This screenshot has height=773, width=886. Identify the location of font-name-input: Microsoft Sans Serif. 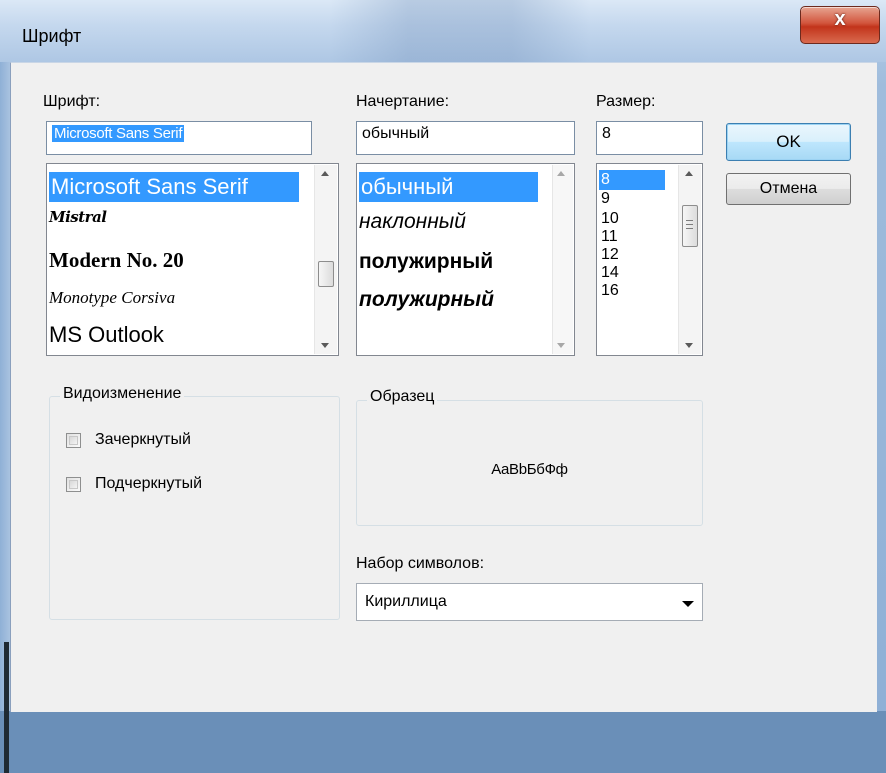
(179, 138).